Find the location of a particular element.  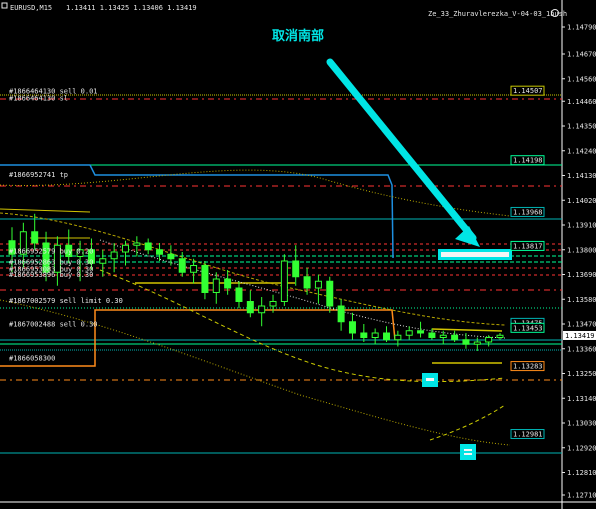

y-tick-label: 1.14560 is located at coordinates (581, 79).